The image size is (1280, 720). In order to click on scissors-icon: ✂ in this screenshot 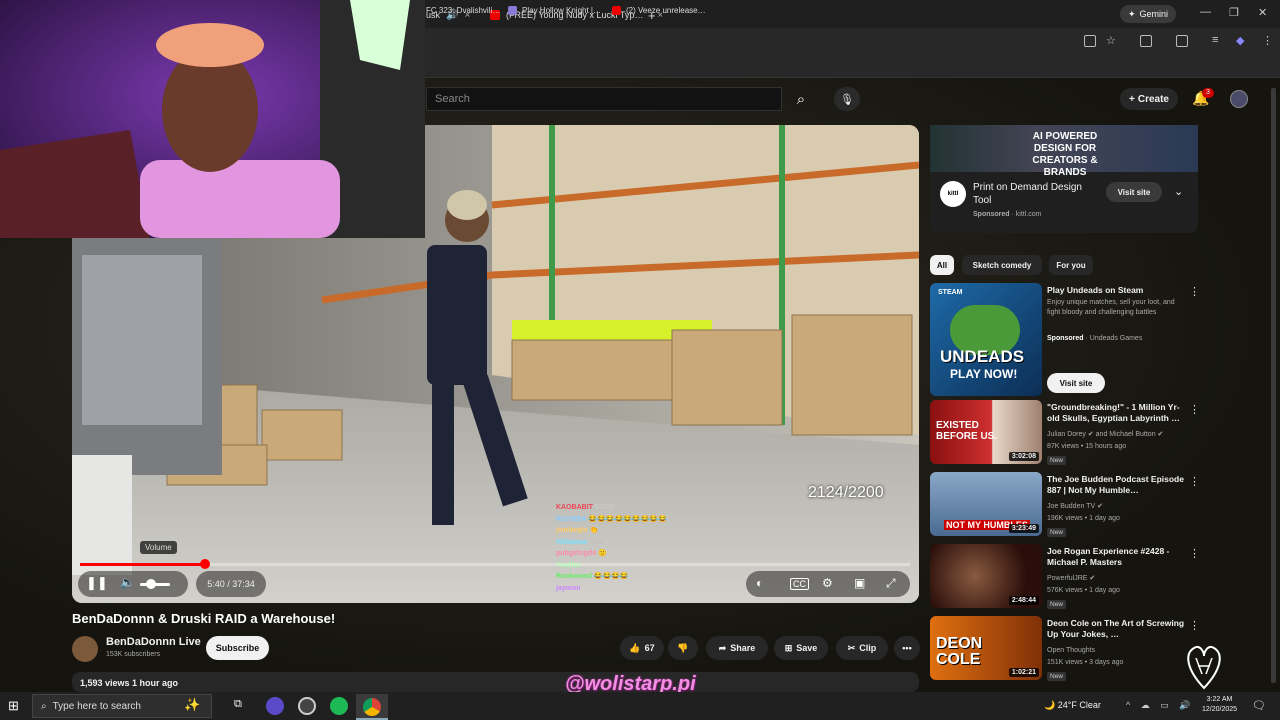, I will do `click(851, 647)`.